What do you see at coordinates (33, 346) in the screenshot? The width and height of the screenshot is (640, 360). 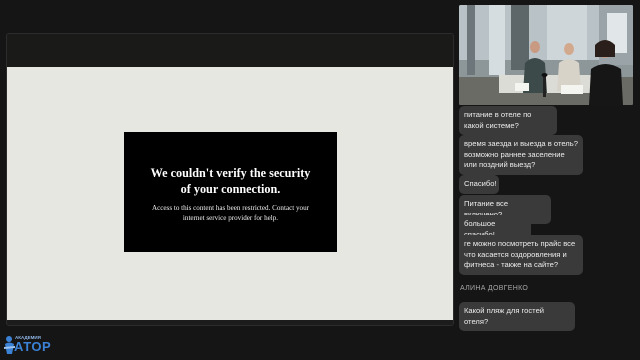 I see `logo-text: АТОР` at bounding box center [33, 346].